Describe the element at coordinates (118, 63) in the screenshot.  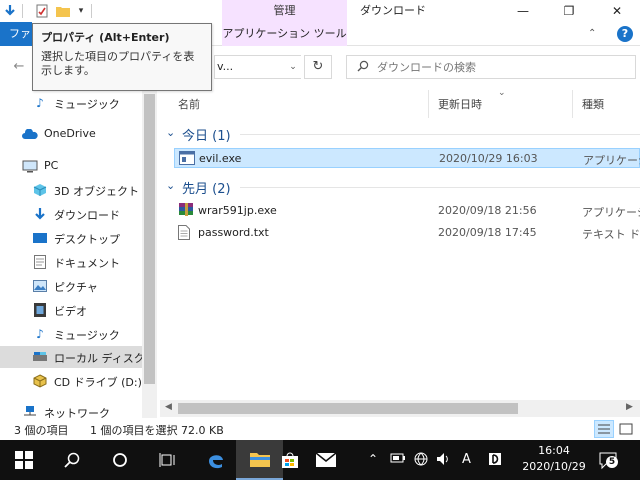
I see `tooltip-description: 選択した項目のプロパティを表示します。` at that location.